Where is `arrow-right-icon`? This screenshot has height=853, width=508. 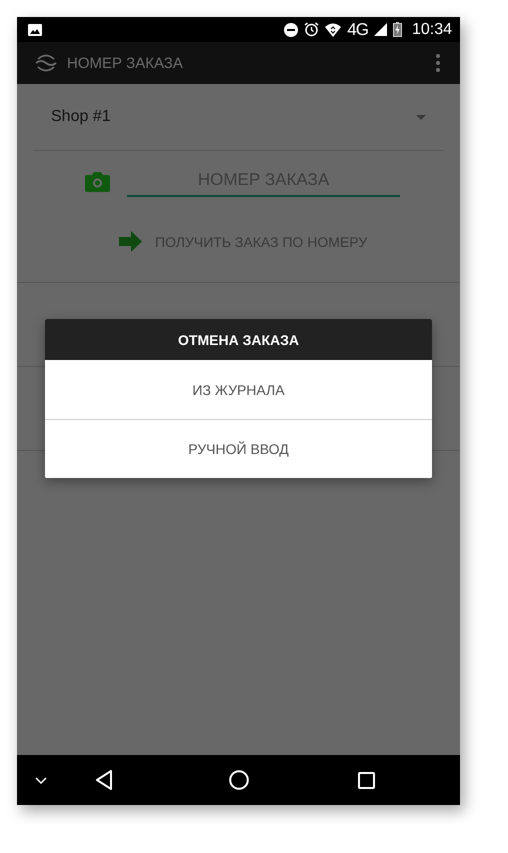
arrow-right-icon is located at coordinates (130, 241).